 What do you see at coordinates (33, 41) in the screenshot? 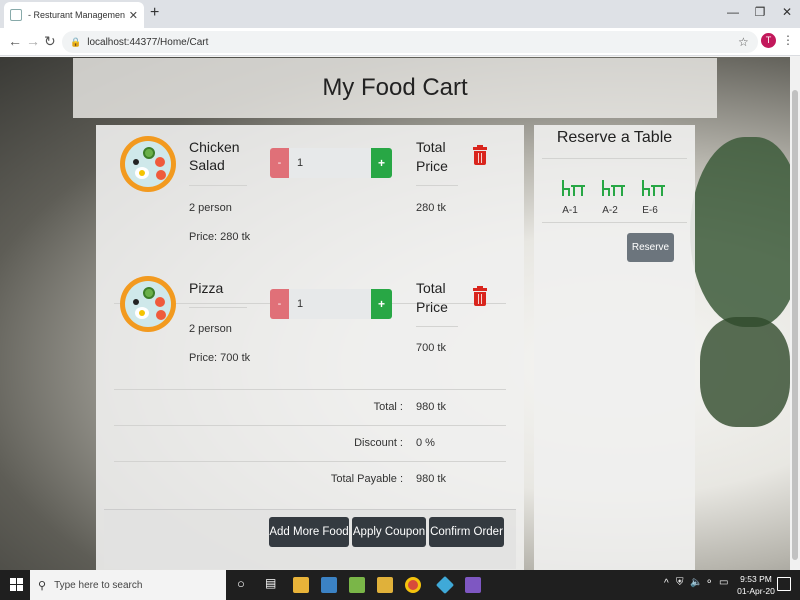
I see `forward-icon: →` at bounding box center [33, 41].